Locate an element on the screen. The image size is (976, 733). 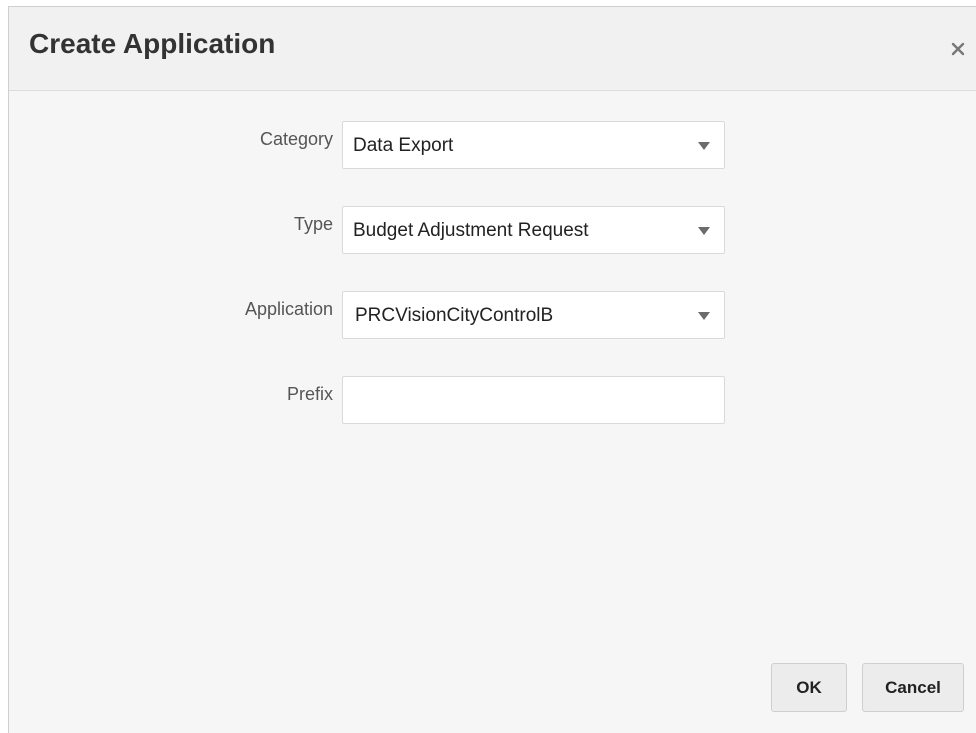
ok-button: OK is located at coordinates (809, 687).